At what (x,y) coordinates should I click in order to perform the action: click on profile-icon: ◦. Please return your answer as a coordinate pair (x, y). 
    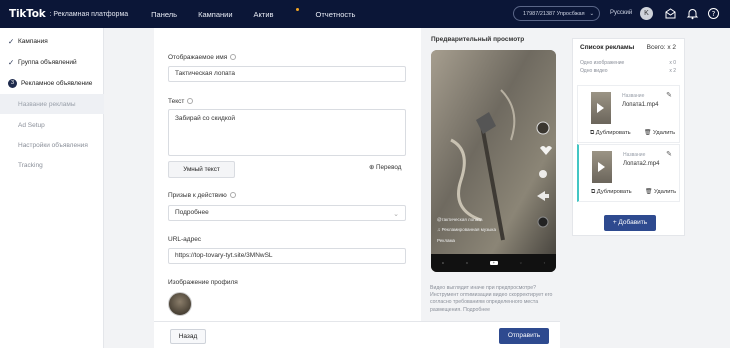
    Looking at the image, I should click on (544, 263).